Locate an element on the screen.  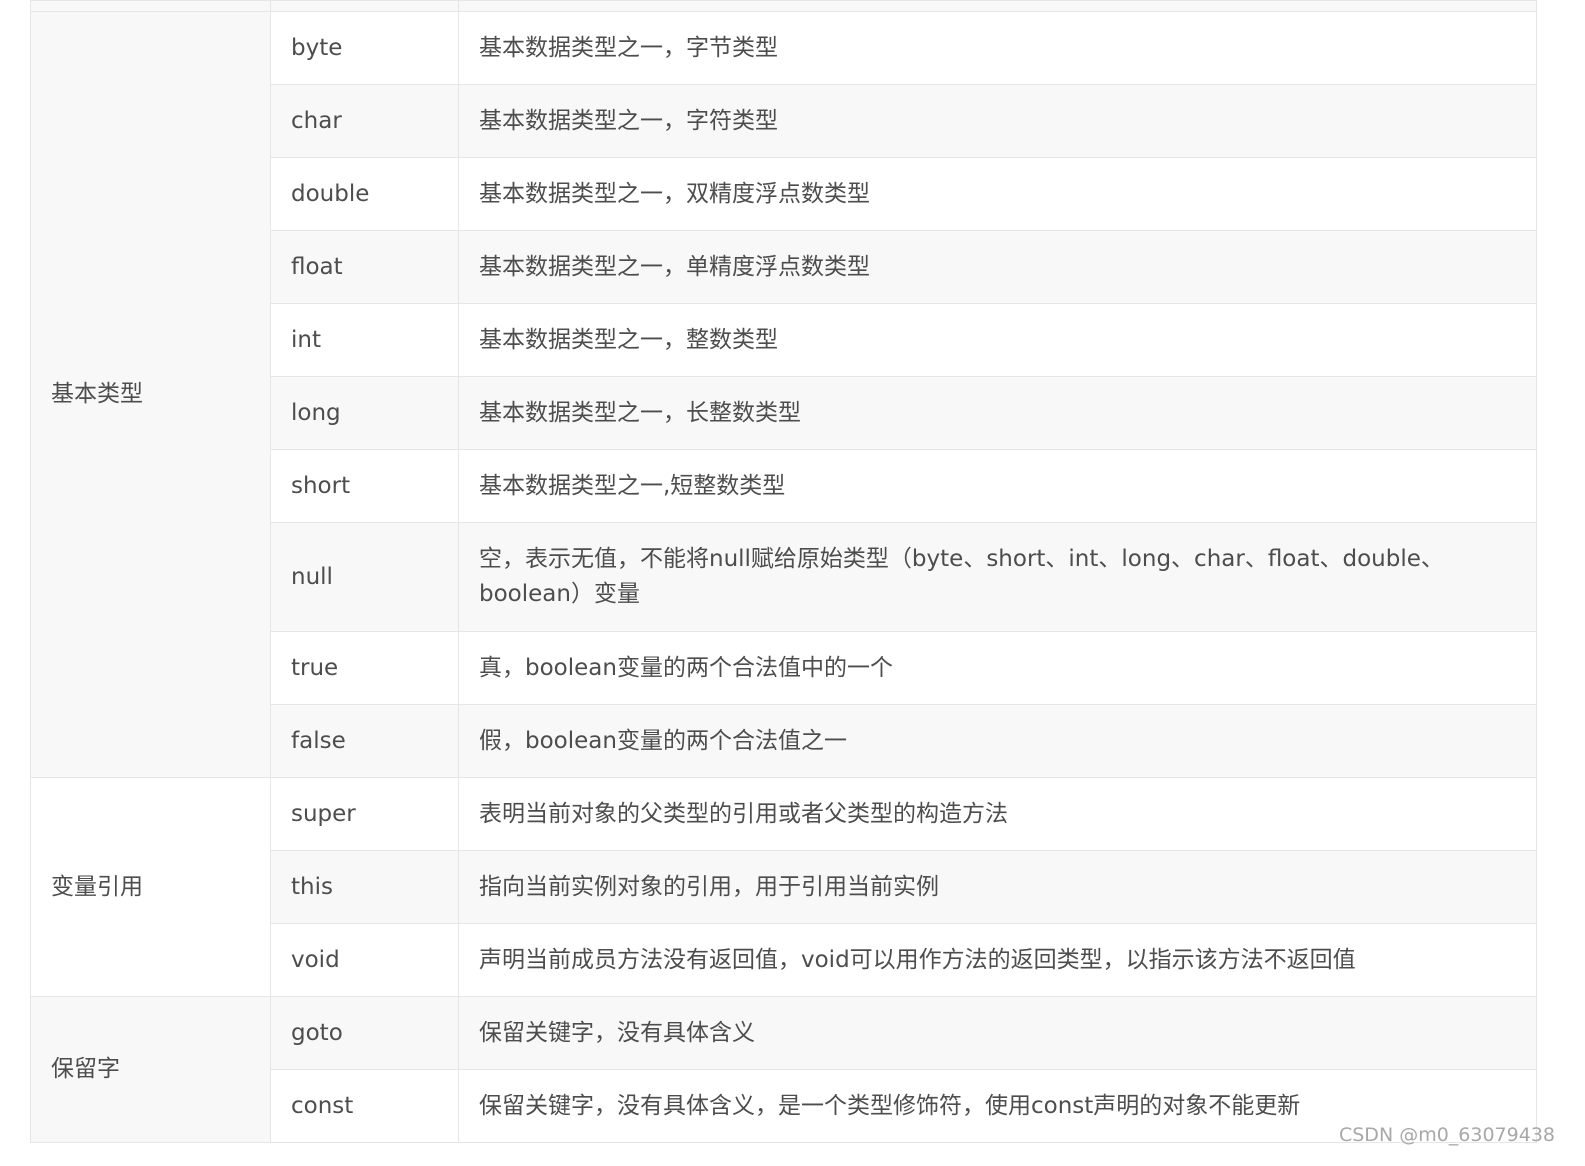
description-cell: 基本数据类型之一，字节类型 is located at coordinates (997, 48).